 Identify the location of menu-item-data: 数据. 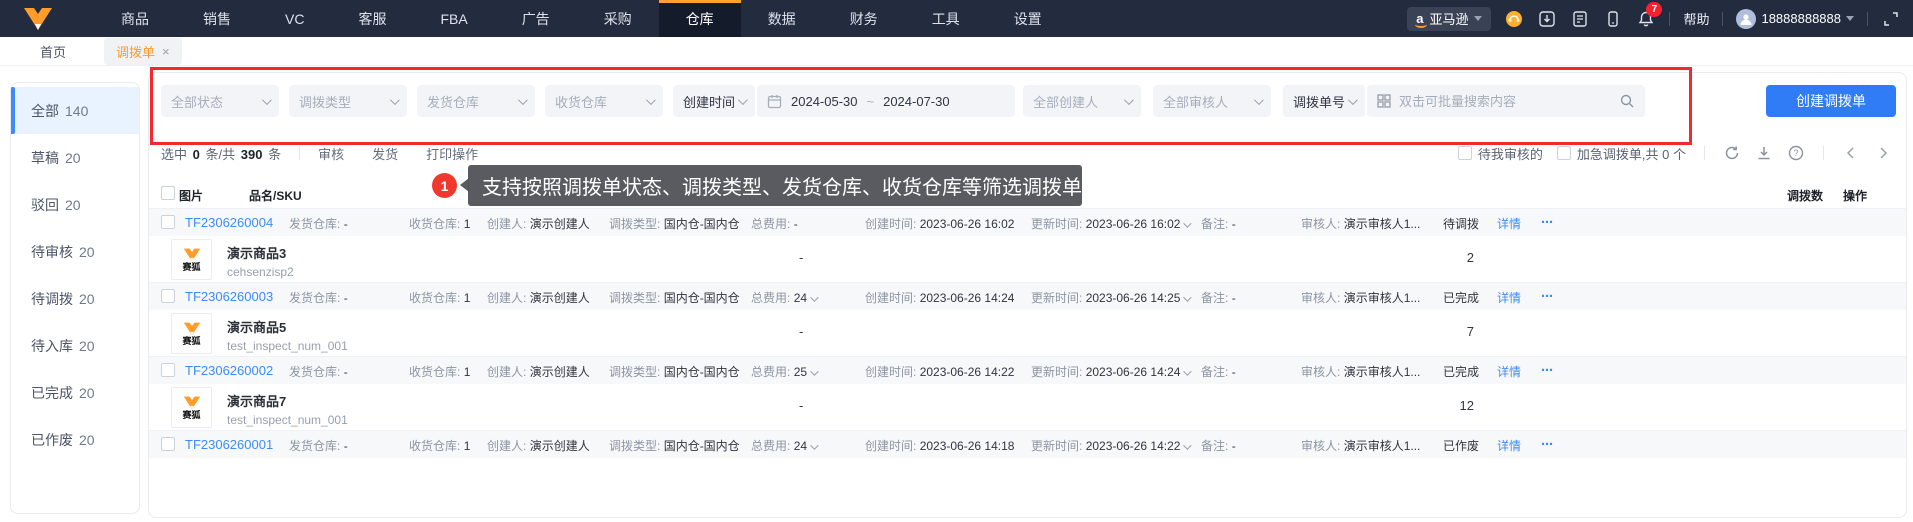
(782, 18).